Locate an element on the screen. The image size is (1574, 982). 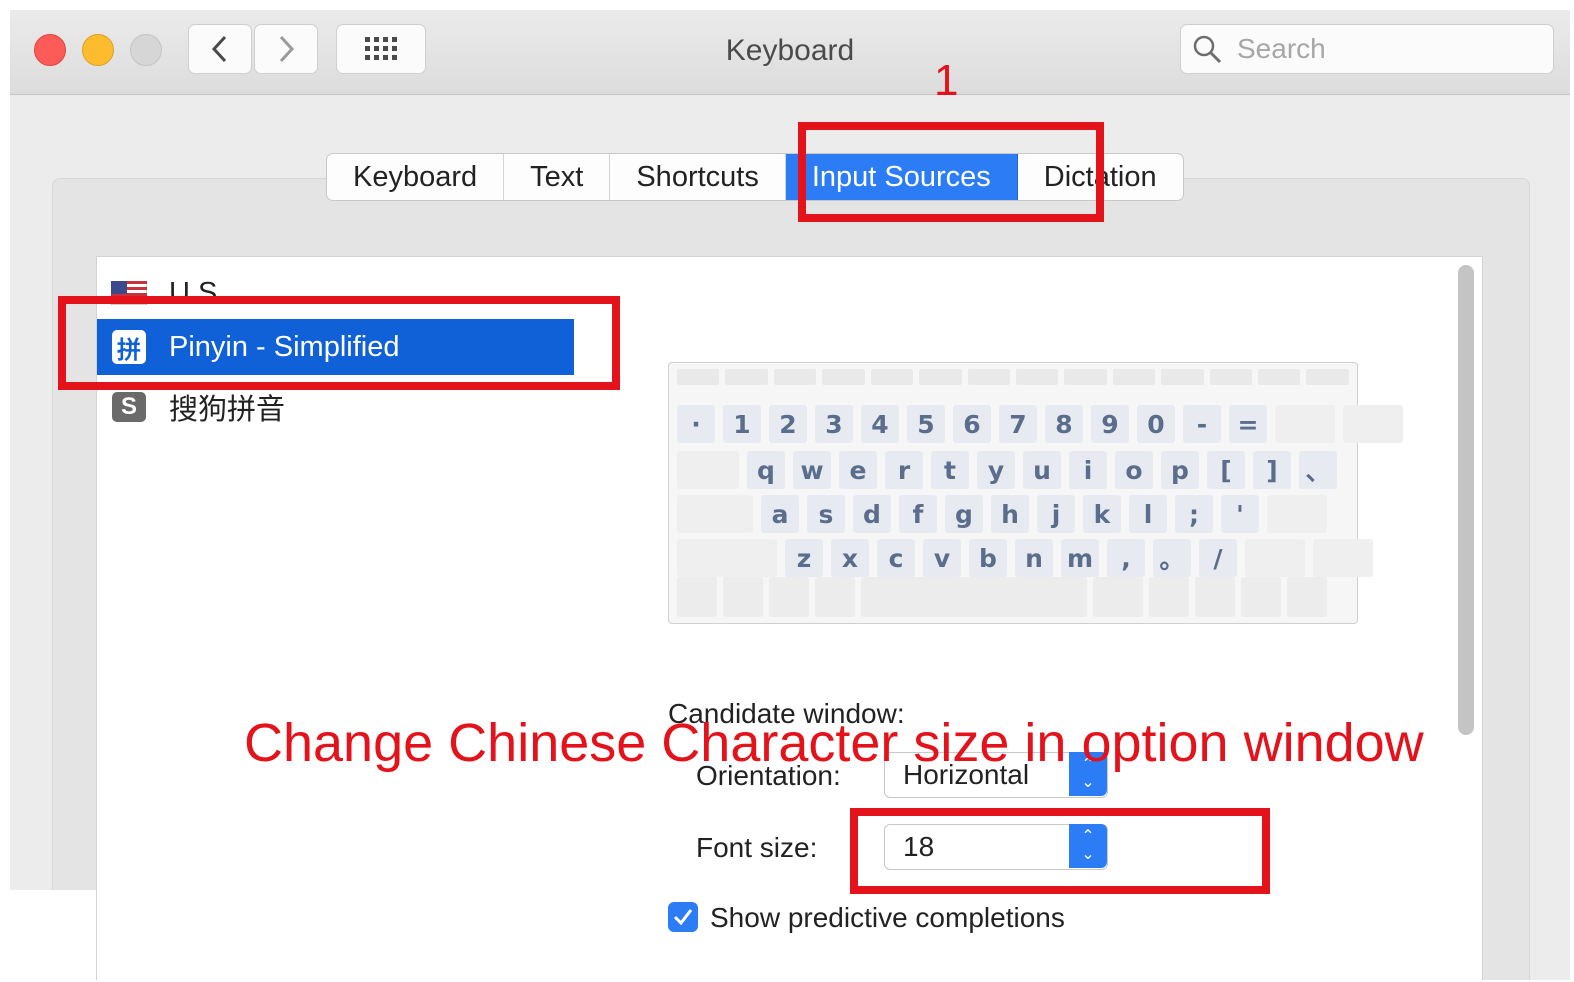
keyboard-key: 5 is located at coordinates (926, 424).